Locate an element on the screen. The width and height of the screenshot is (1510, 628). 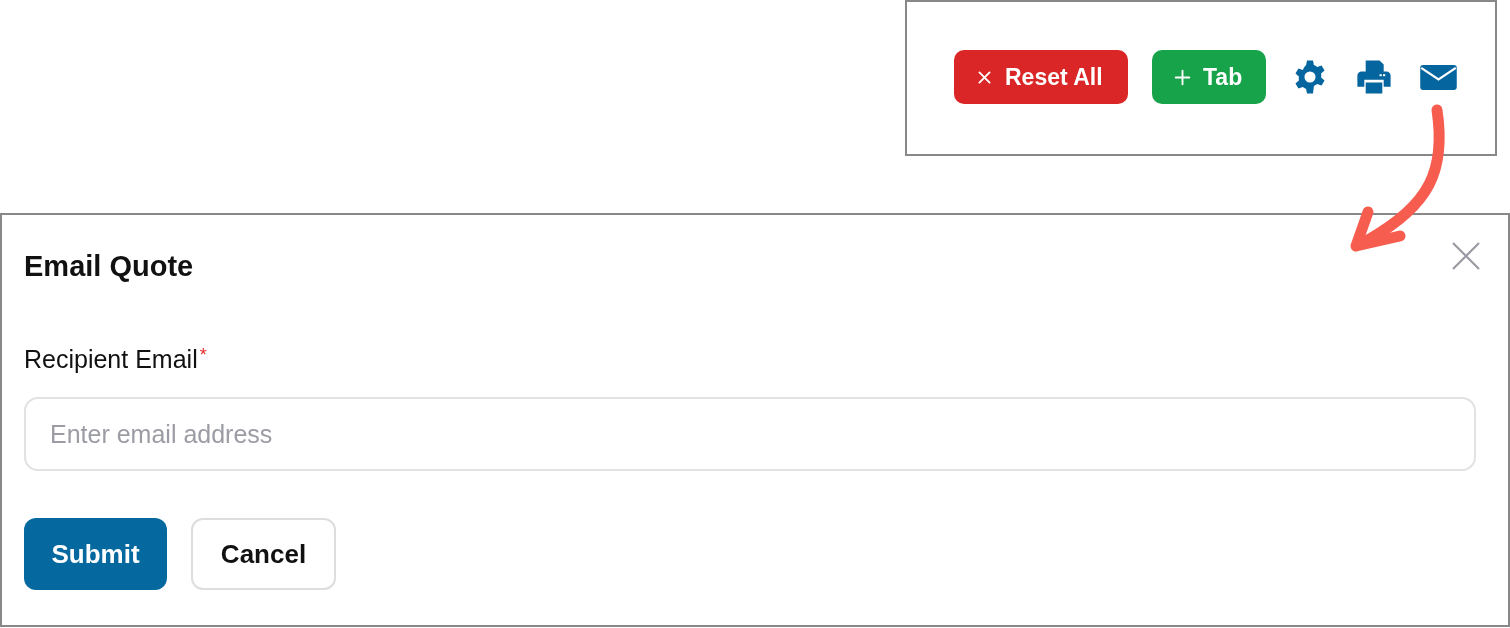
dialog-title: Email Quote is located at coordinates (109, 266).